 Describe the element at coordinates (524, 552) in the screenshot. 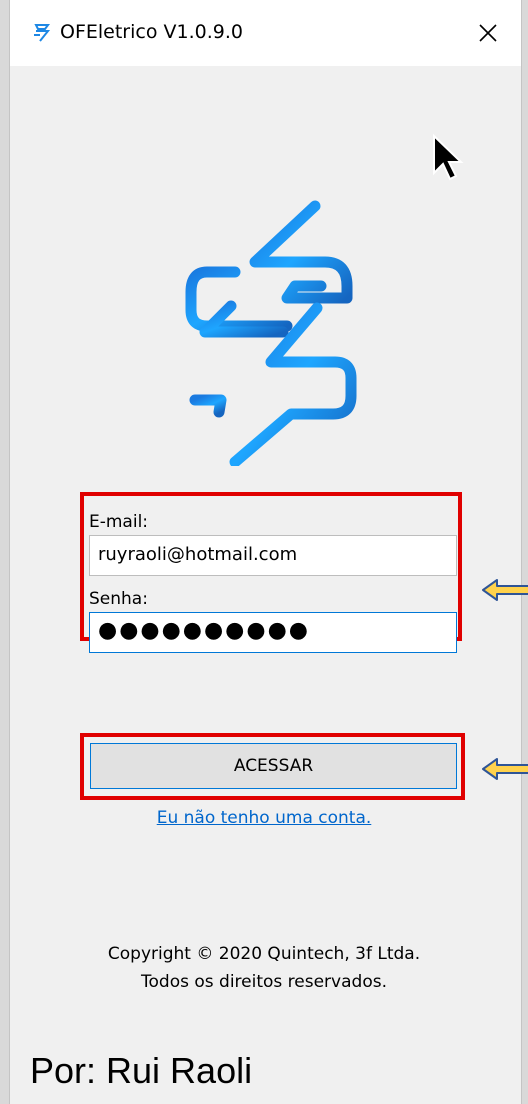

I see `right-window-edge` at that location.